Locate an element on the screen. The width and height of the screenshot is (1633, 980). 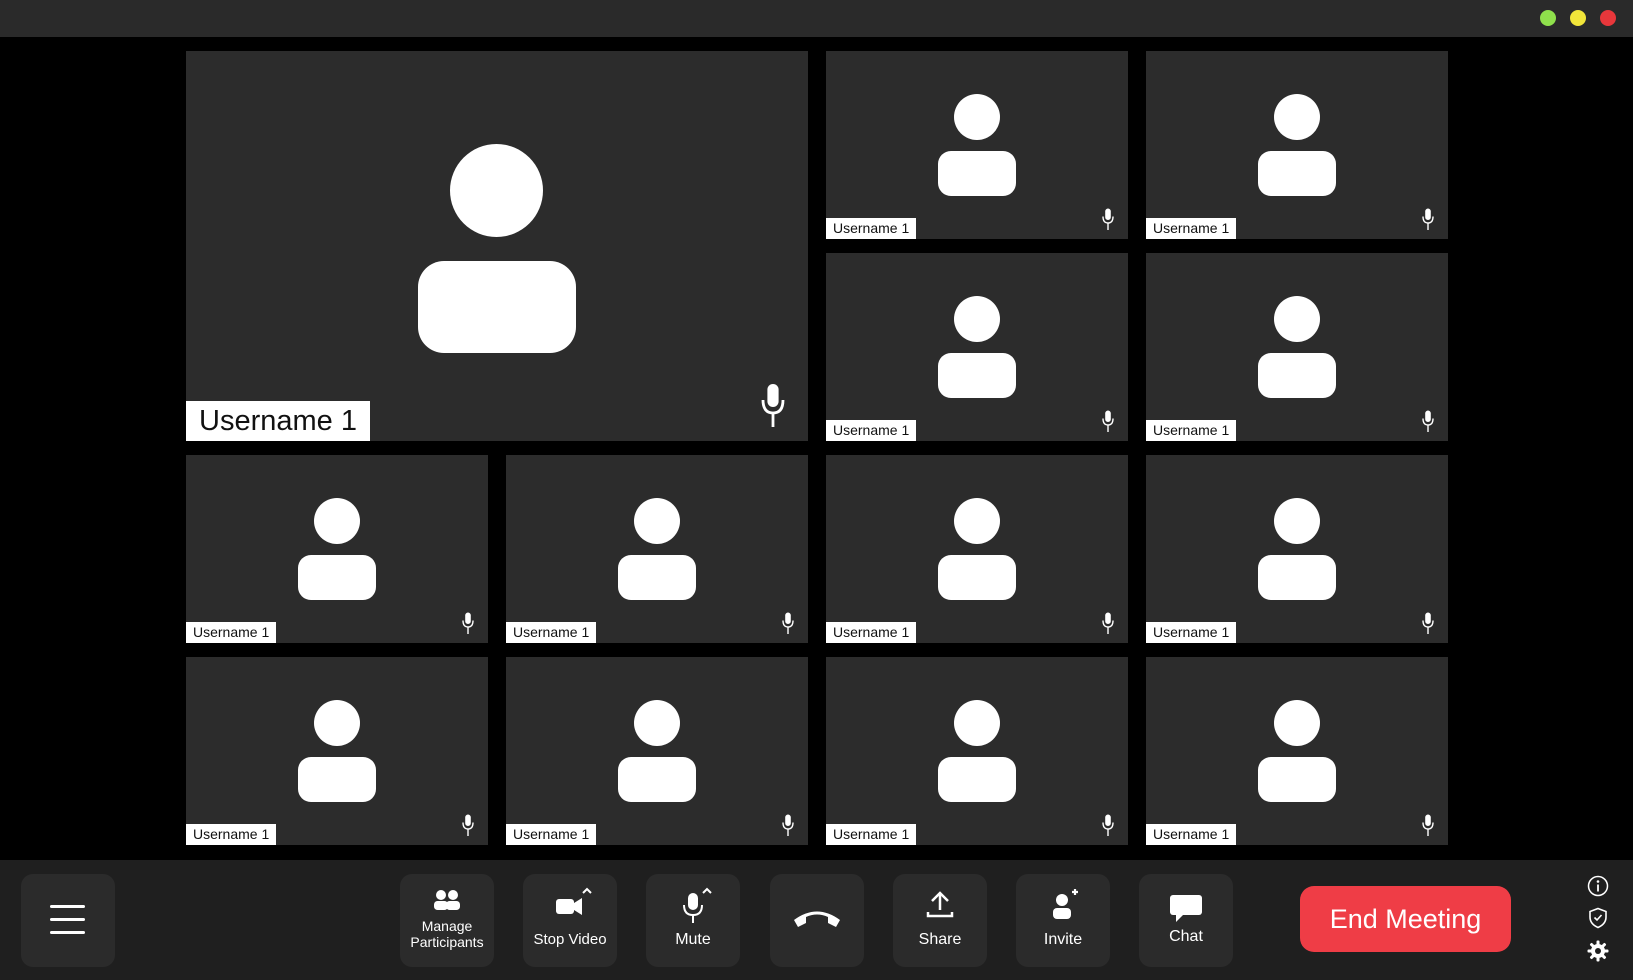
chat-button: Chat is located at coordinates (1186, 920).